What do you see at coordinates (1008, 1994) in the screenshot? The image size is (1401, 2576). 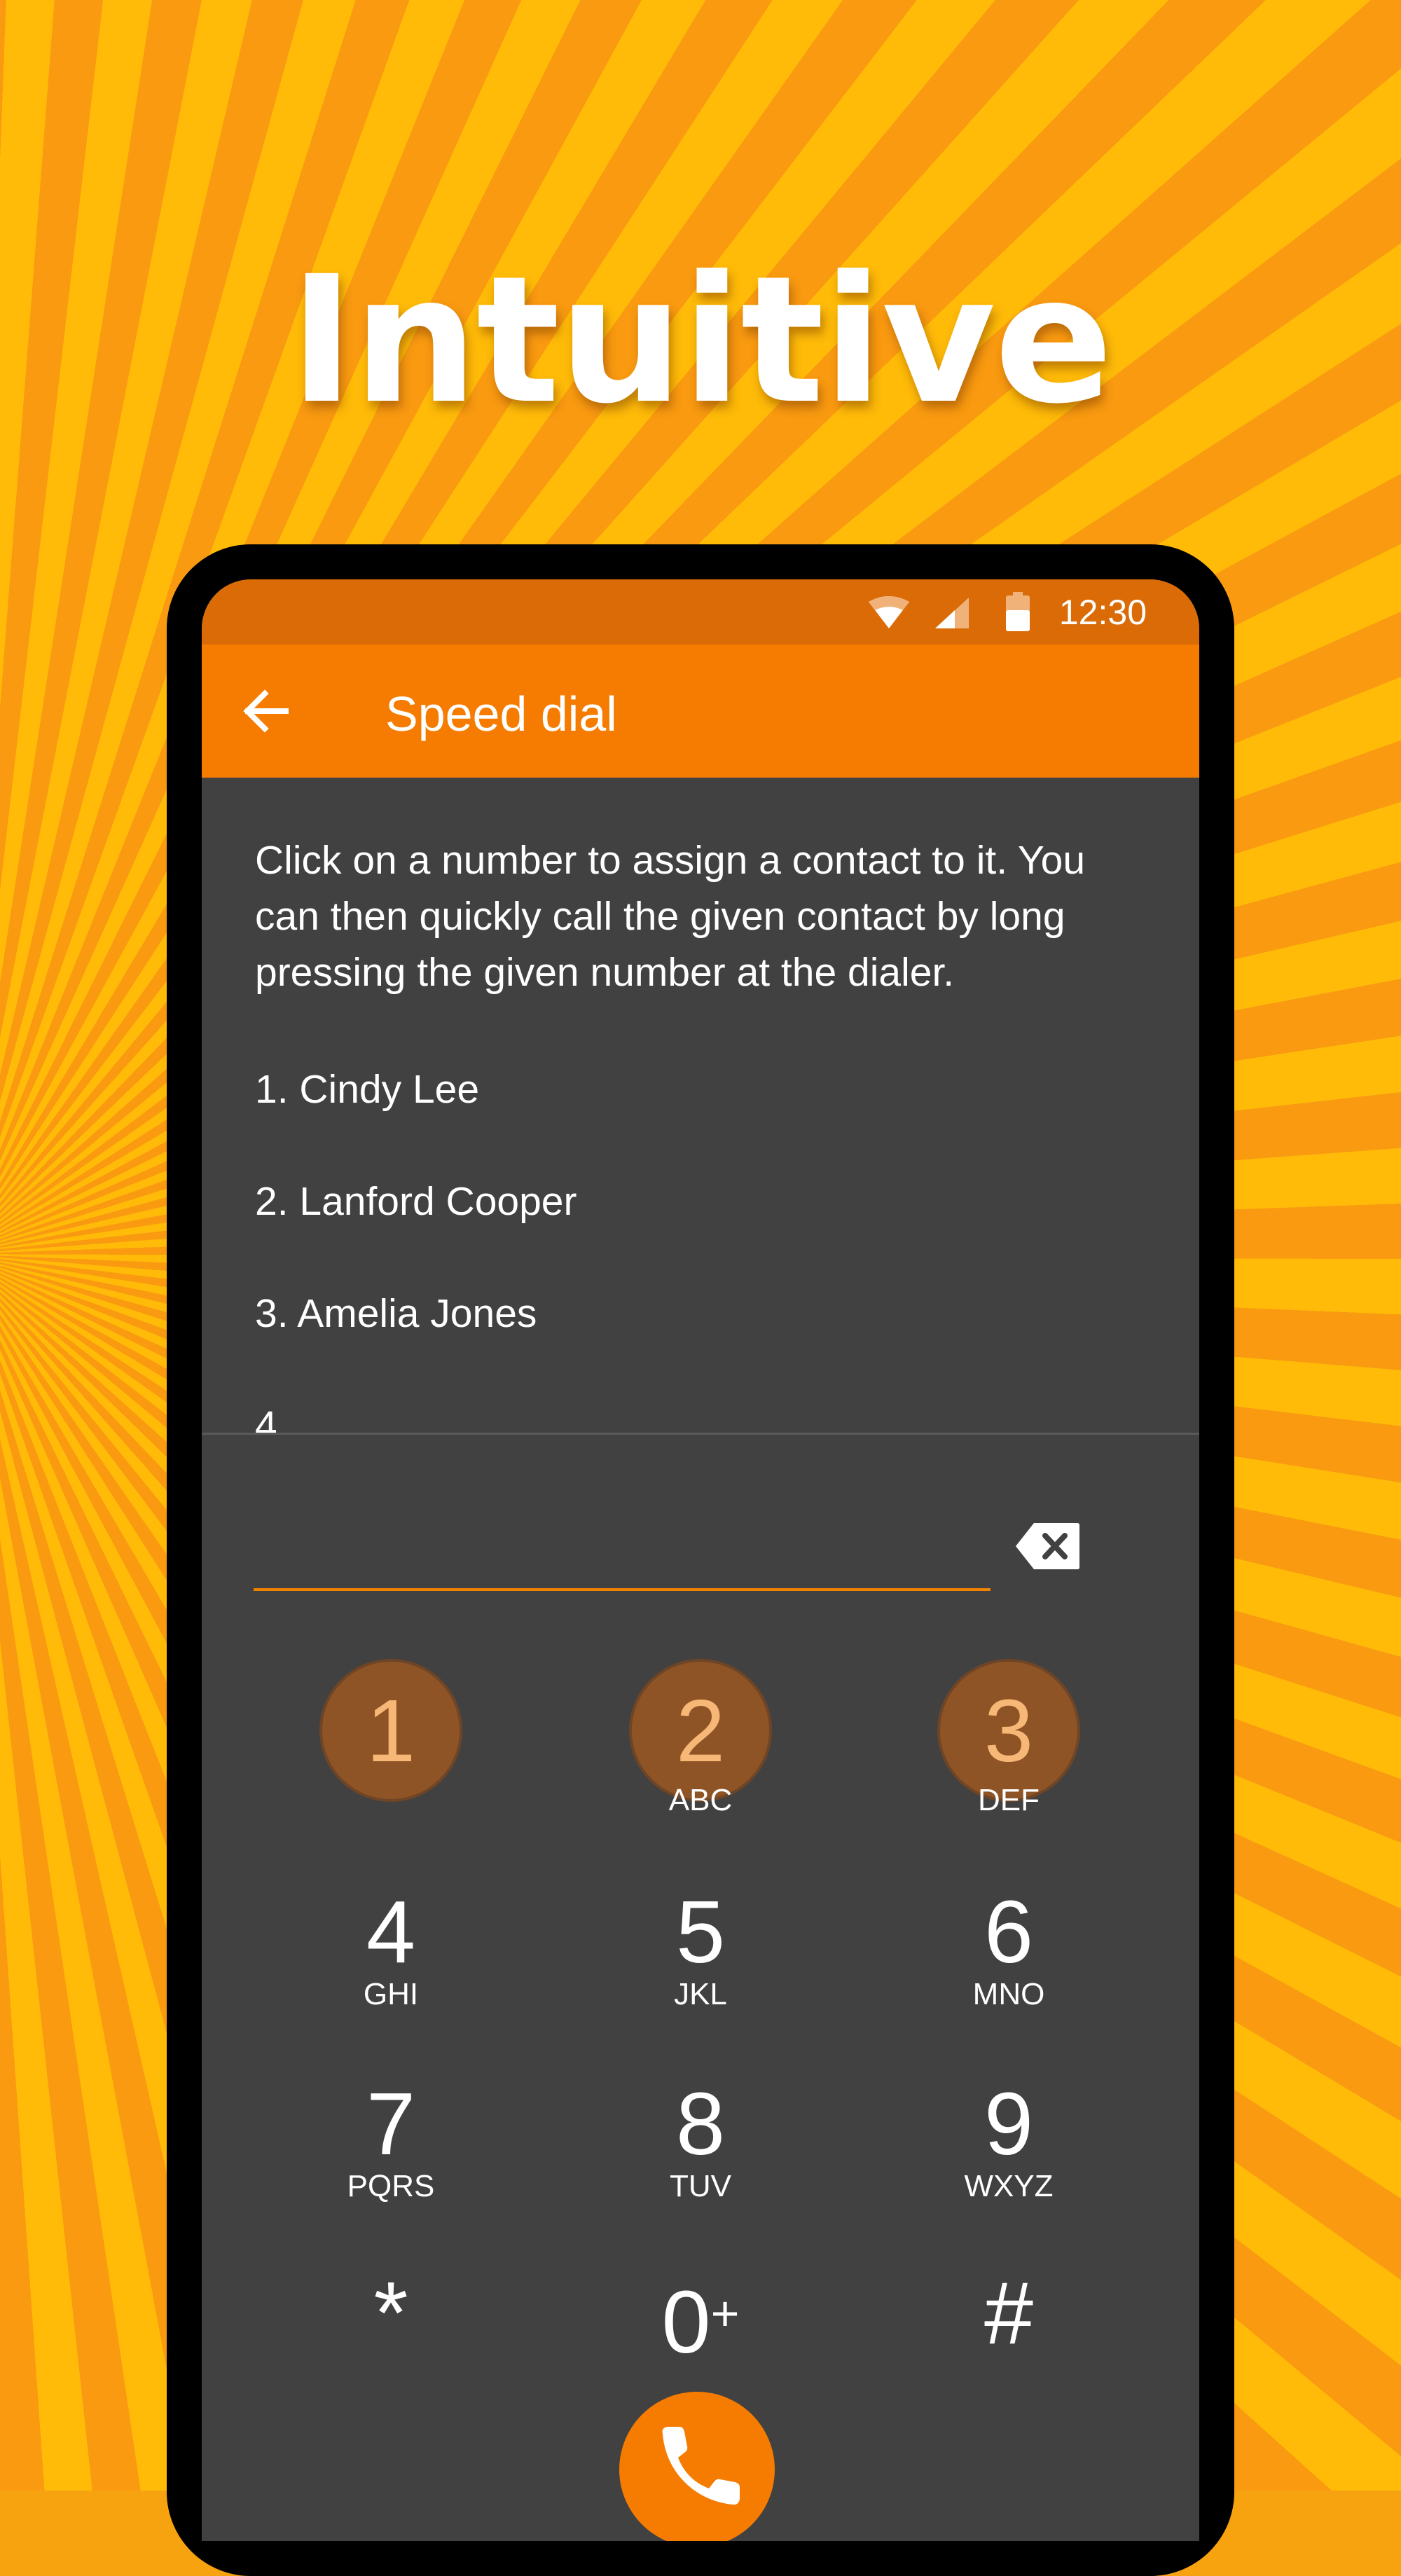 I see `key-letters: MNO` at bounding box center [1008, 1994].